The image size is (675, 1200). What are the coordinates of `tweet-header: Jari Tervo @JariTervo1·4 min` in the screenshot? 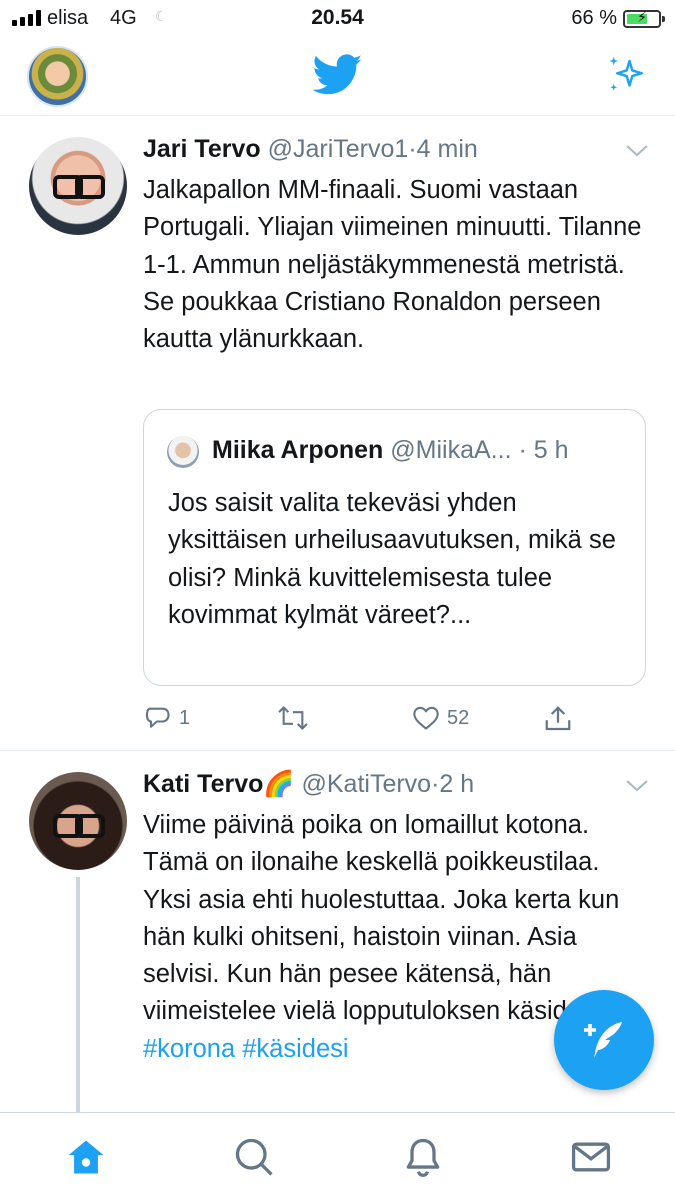 It's located at (399, 152).